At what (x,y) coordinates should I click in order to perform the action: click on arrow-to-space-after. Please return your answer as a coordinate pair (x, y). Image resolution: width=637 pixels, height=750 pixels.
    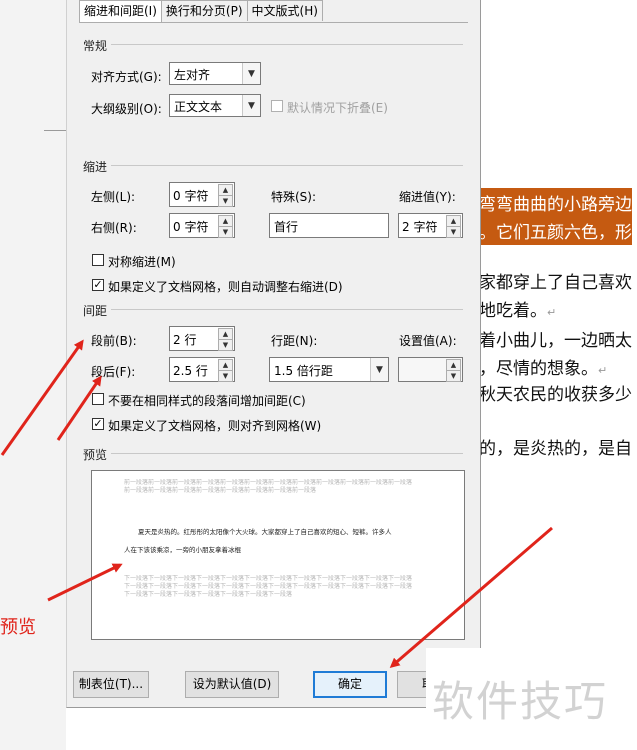
    Looking at the image, I should click on (79, 408).